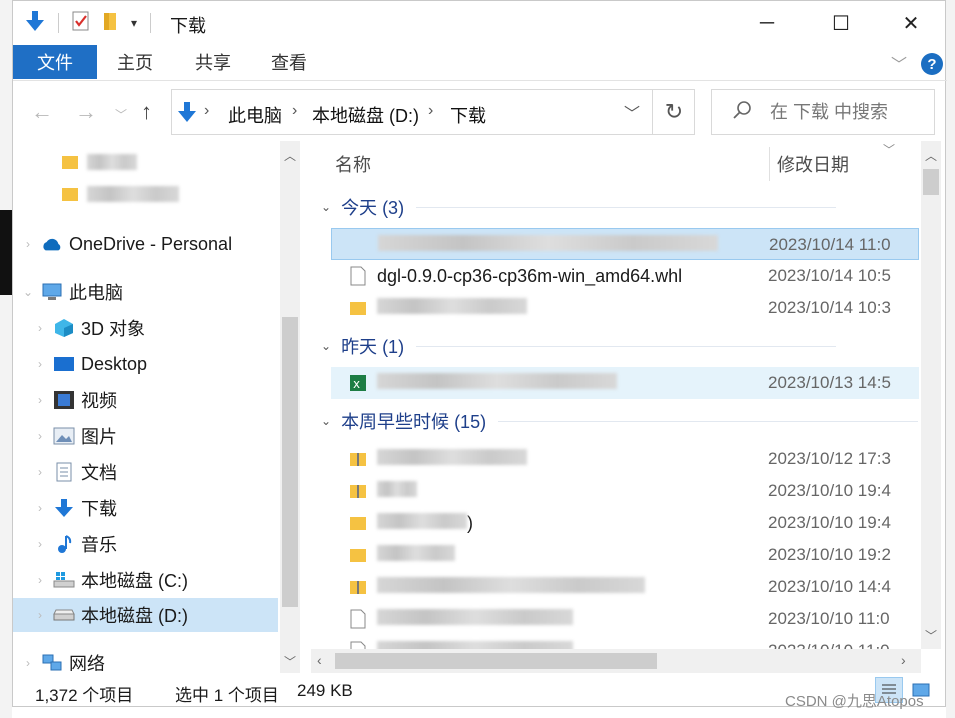 This screenshot has width=955, height=718. What do you see at coordinates (932, 64) in the screenshot?
I see `help-icon: ?` at bounding box center [932, 64].